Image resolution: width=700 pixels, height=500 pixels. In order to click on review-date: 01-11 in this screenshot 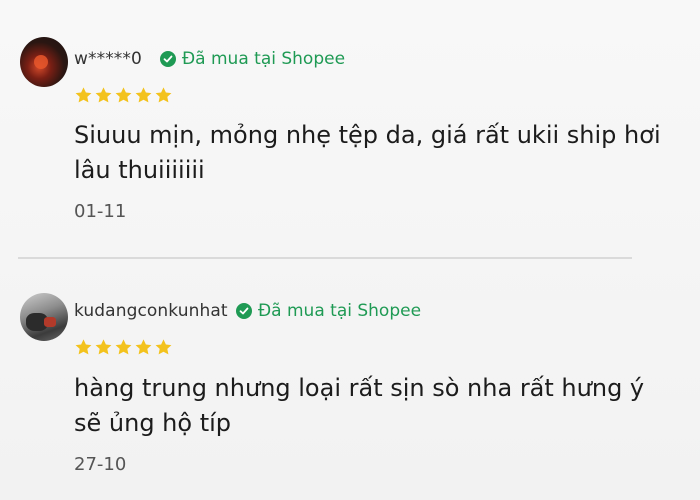, I will do `click(100, 211)`.